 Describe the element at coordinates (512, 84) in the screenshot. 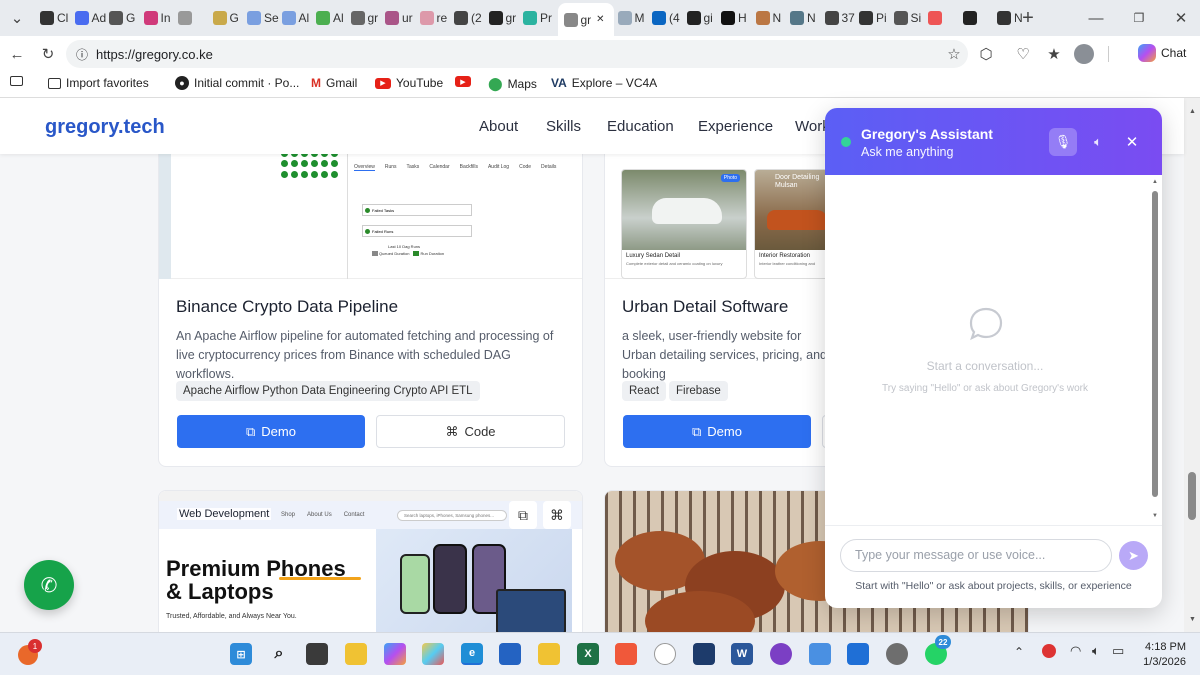

I see `bookmark-maps: ⬤ Maps` at that location.